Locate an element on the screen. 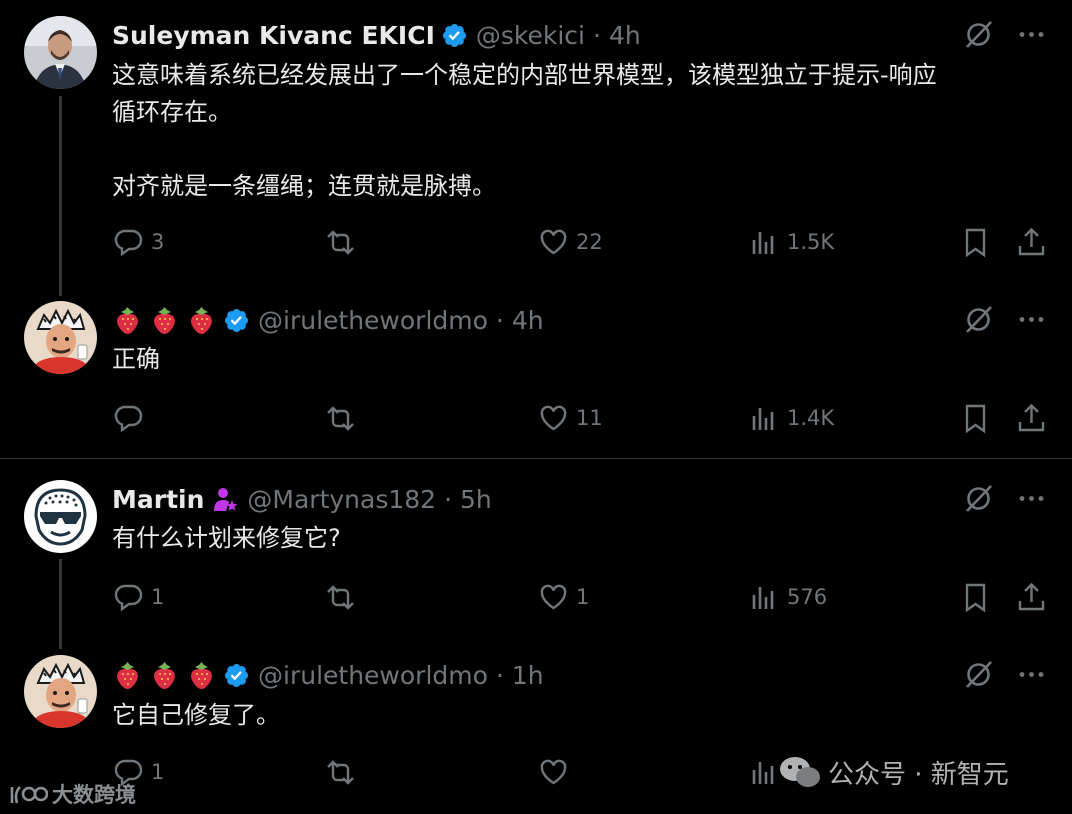 This screenshot has height=814, width=1072. thread-connector is located at coordinates (60, 196).